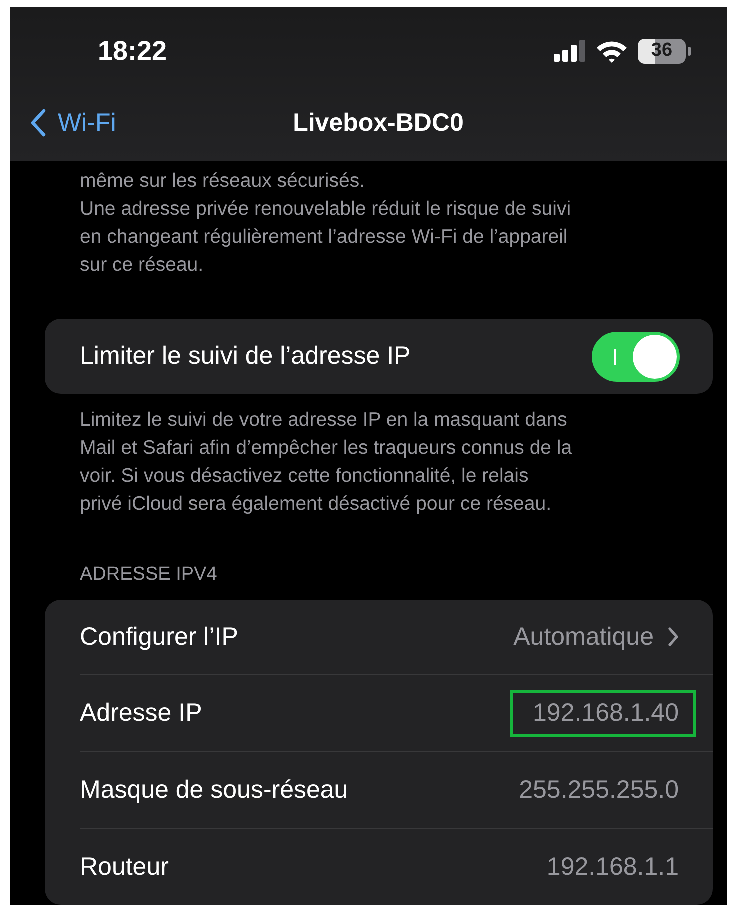 Image resolution: width=737 pixels, height=905 pixels. Describe the element at coordinates (245, 356) in the screenshot. I see `setting-label: Limiter le suivi de l’adresse IP` at that location.